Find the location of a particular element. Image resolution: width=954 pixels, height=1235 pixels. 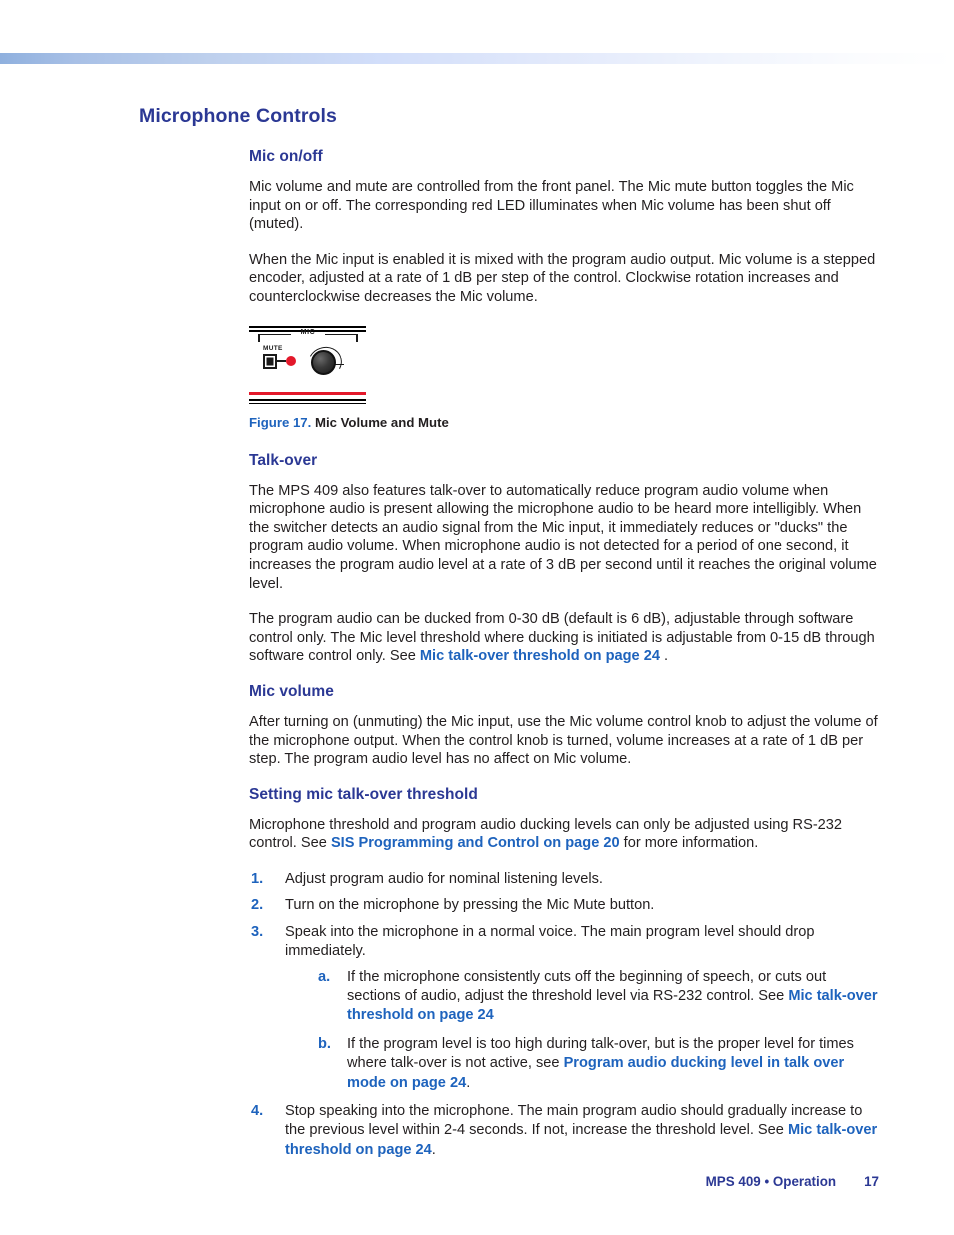

section-heading-setting-threshold: Setting mic talk-over threshold is located at coordinates (363, 794).